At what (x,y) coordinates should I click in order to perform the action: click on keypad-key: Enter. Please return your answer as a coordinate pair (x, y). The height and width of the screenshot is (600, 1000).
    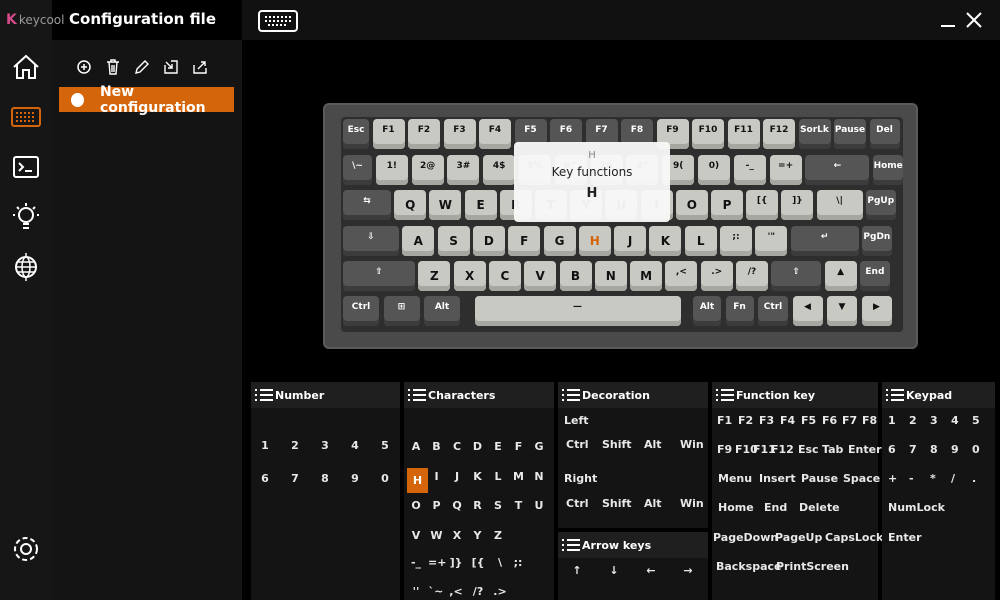
    Looking at the image, I should click on (905, 537).